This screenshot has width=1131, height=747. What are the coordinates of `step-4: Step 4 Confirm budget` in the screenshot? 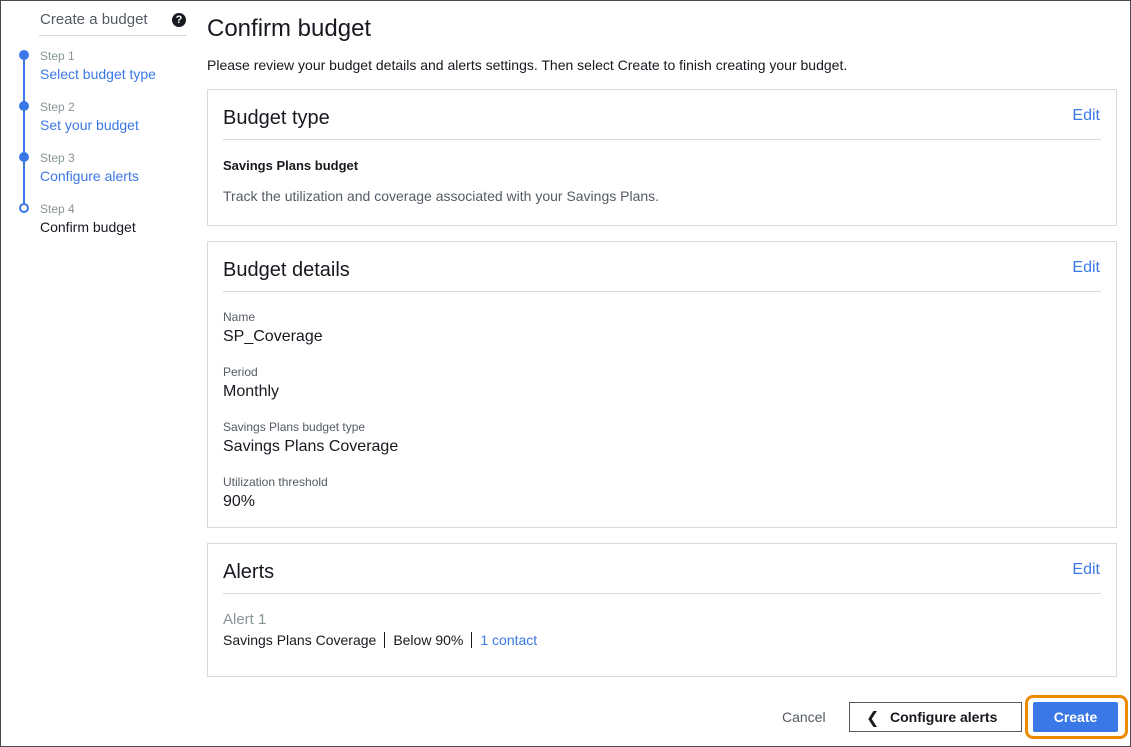 It's located at (96, 225).